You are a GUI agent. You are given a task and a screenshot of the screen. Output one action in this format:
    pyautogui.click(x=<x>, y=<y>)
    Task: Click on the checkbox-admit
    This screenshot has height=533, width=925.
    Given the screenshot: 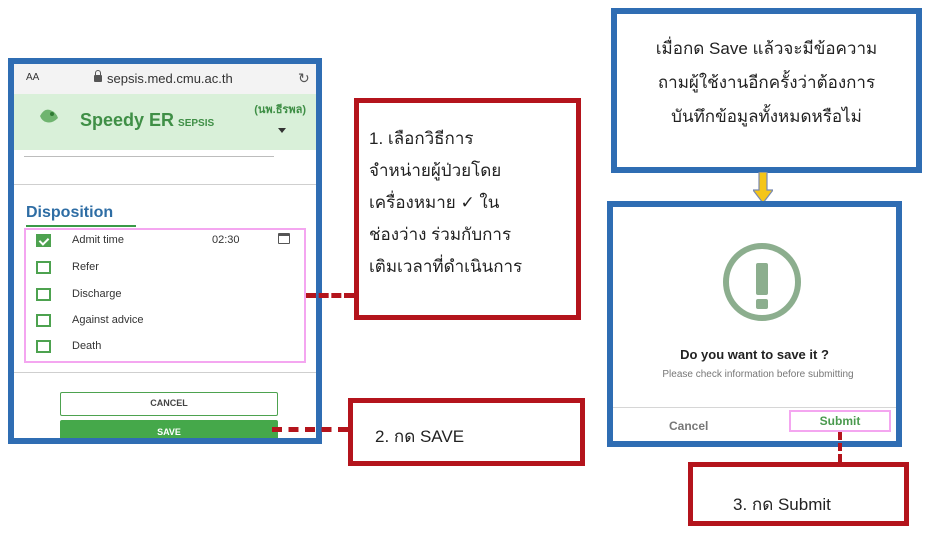 What is the action you would take?
    pyautogui.click(x=43, y=240)
    